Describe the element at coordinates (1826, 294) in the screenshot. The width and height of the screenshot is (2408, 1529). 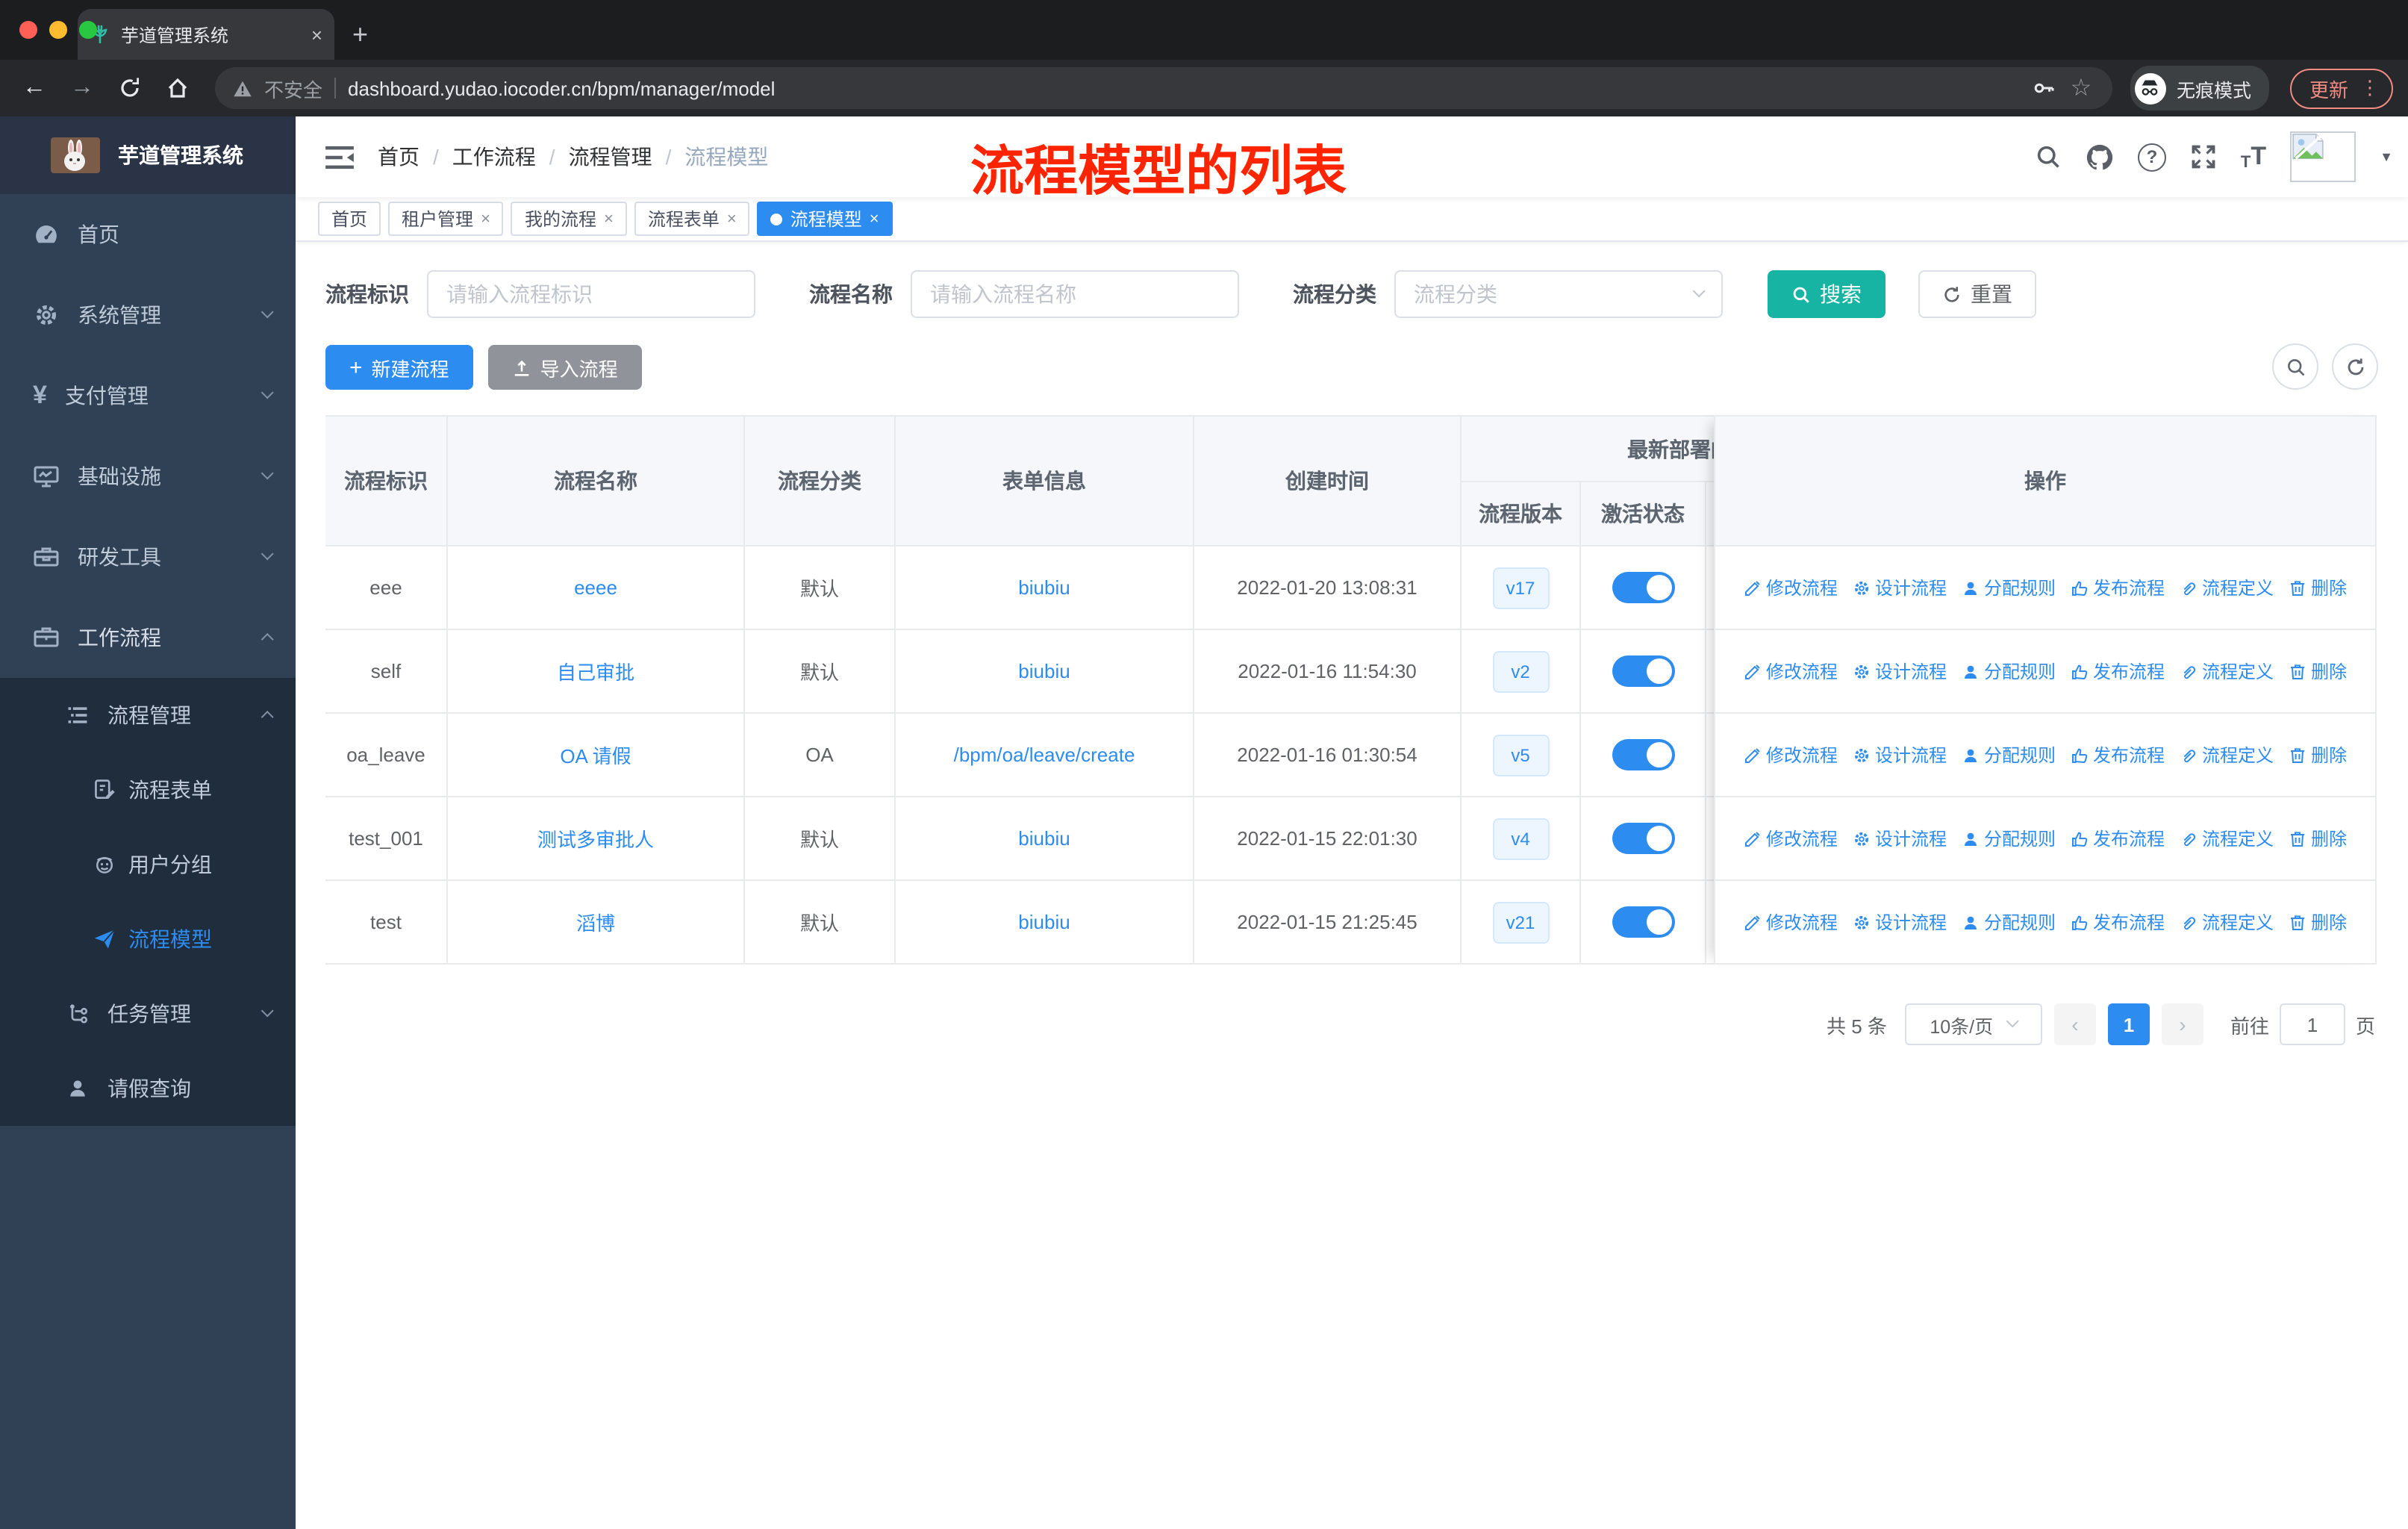
I see `search-button: 搜索` at that location.